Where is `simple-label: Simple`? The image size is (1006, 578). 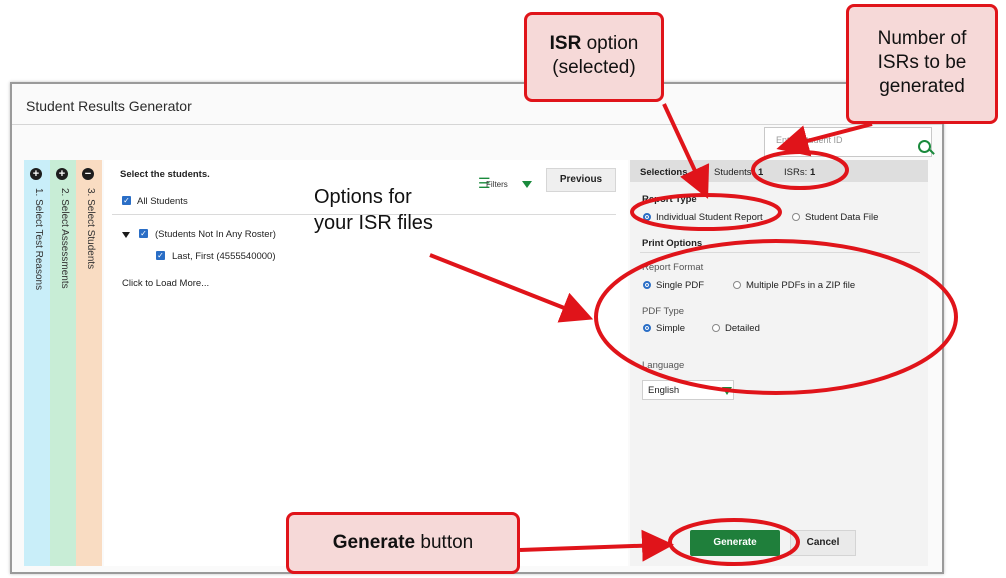
simple-label: Simple is located at coordinates (671, 328).